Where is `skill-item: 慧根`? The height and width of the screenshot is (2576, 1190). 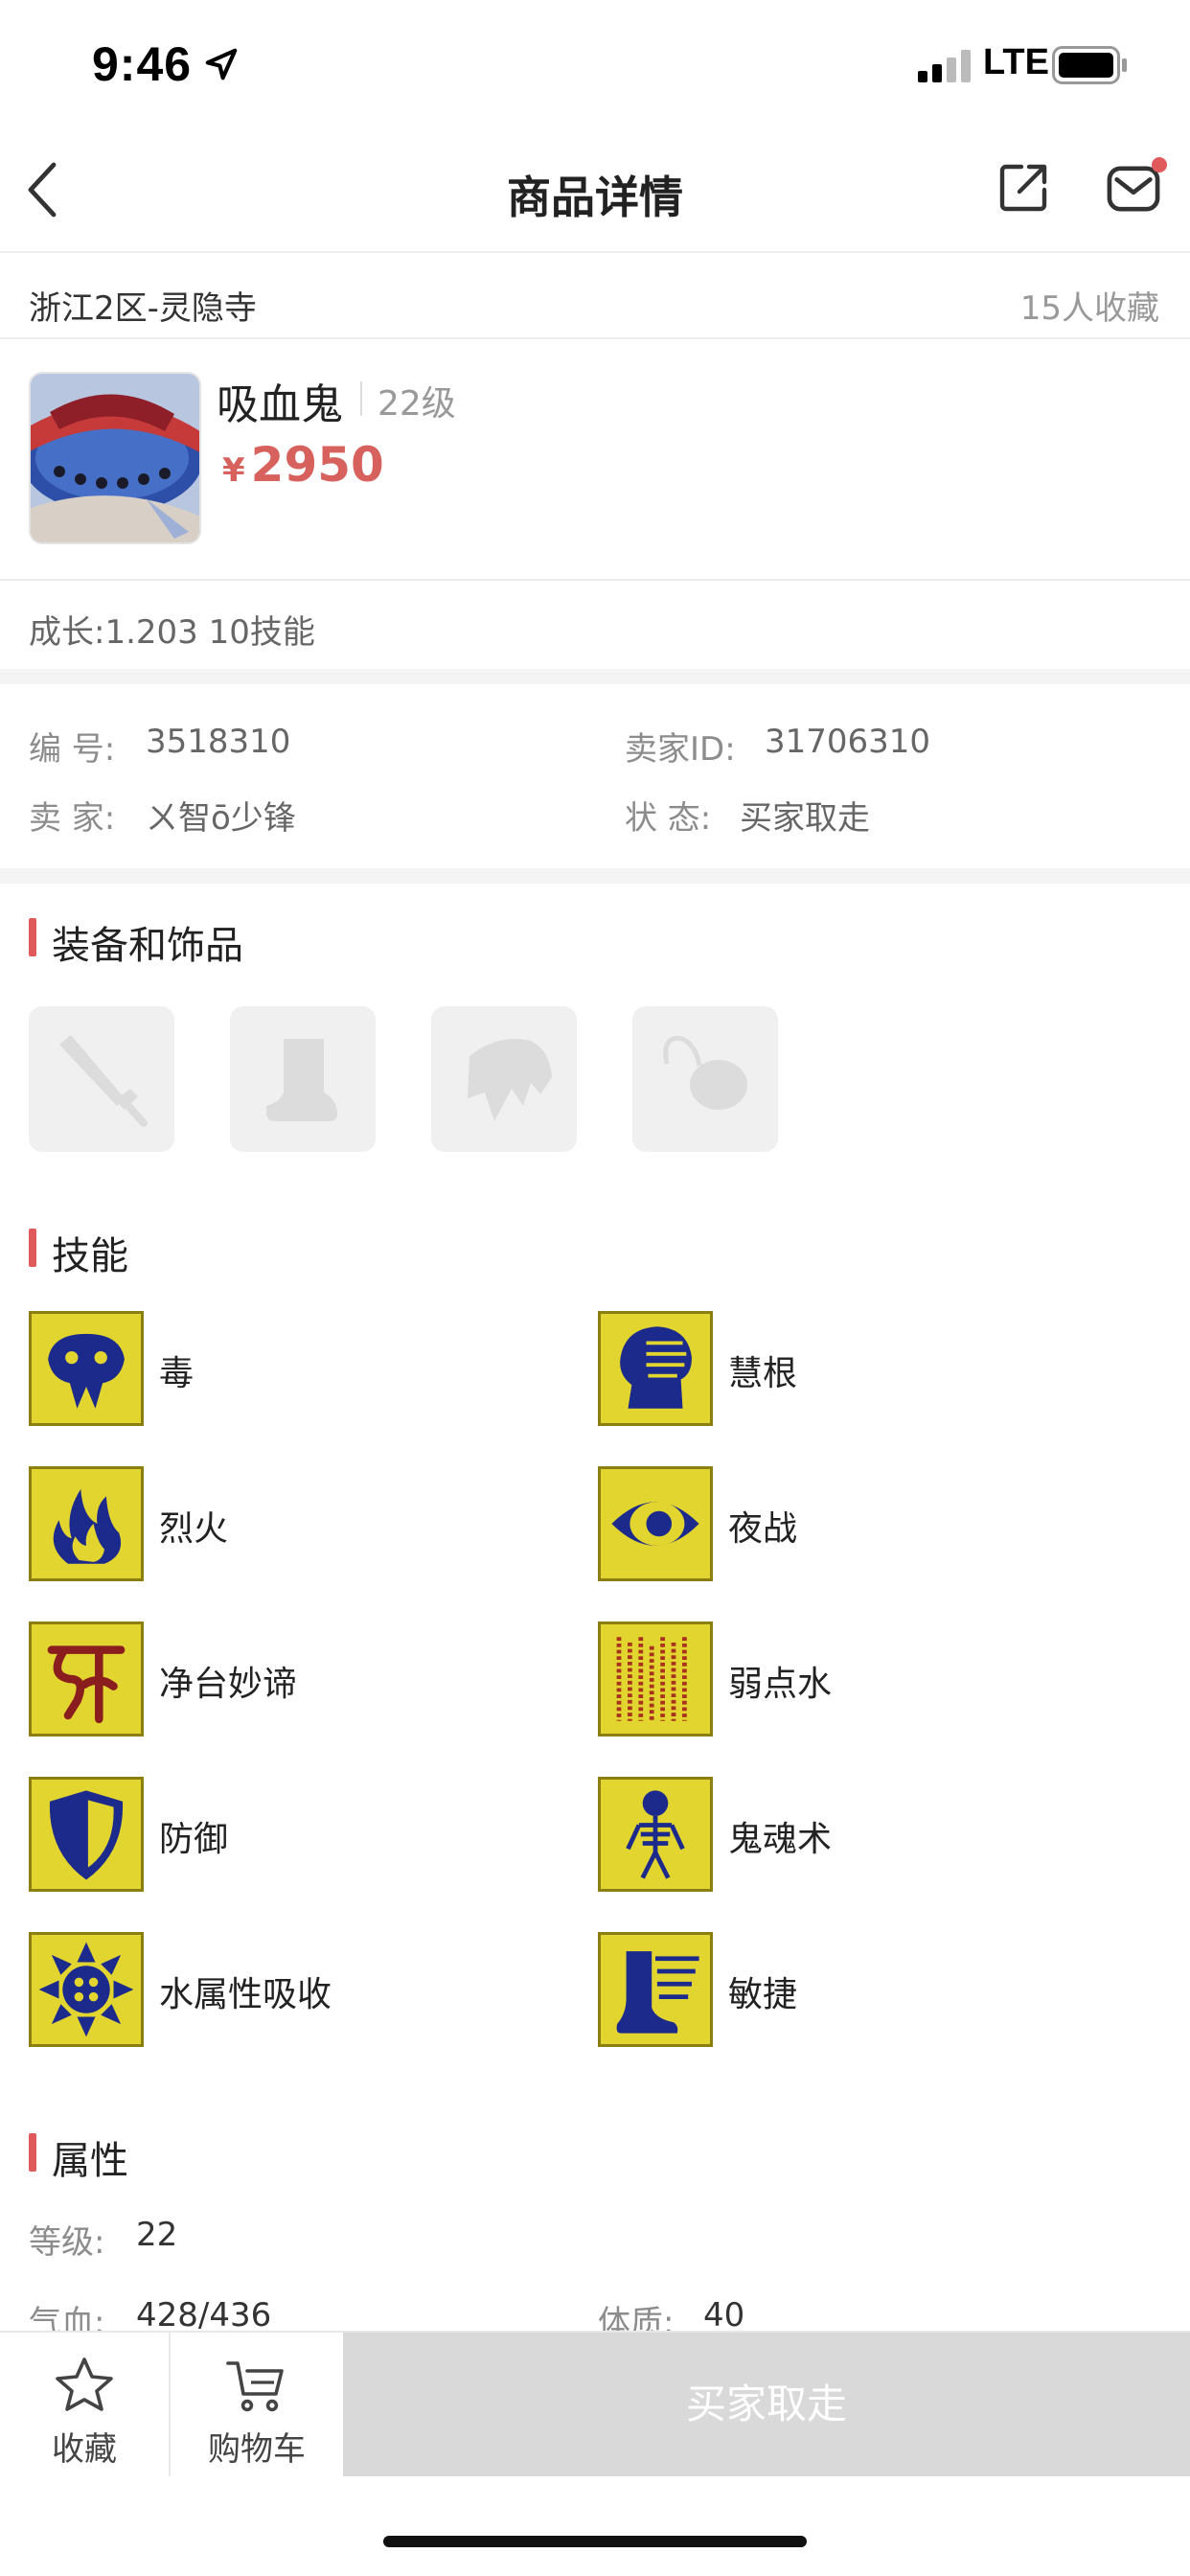 skill-item: 慧根 is located at coordinates (866, 1368).